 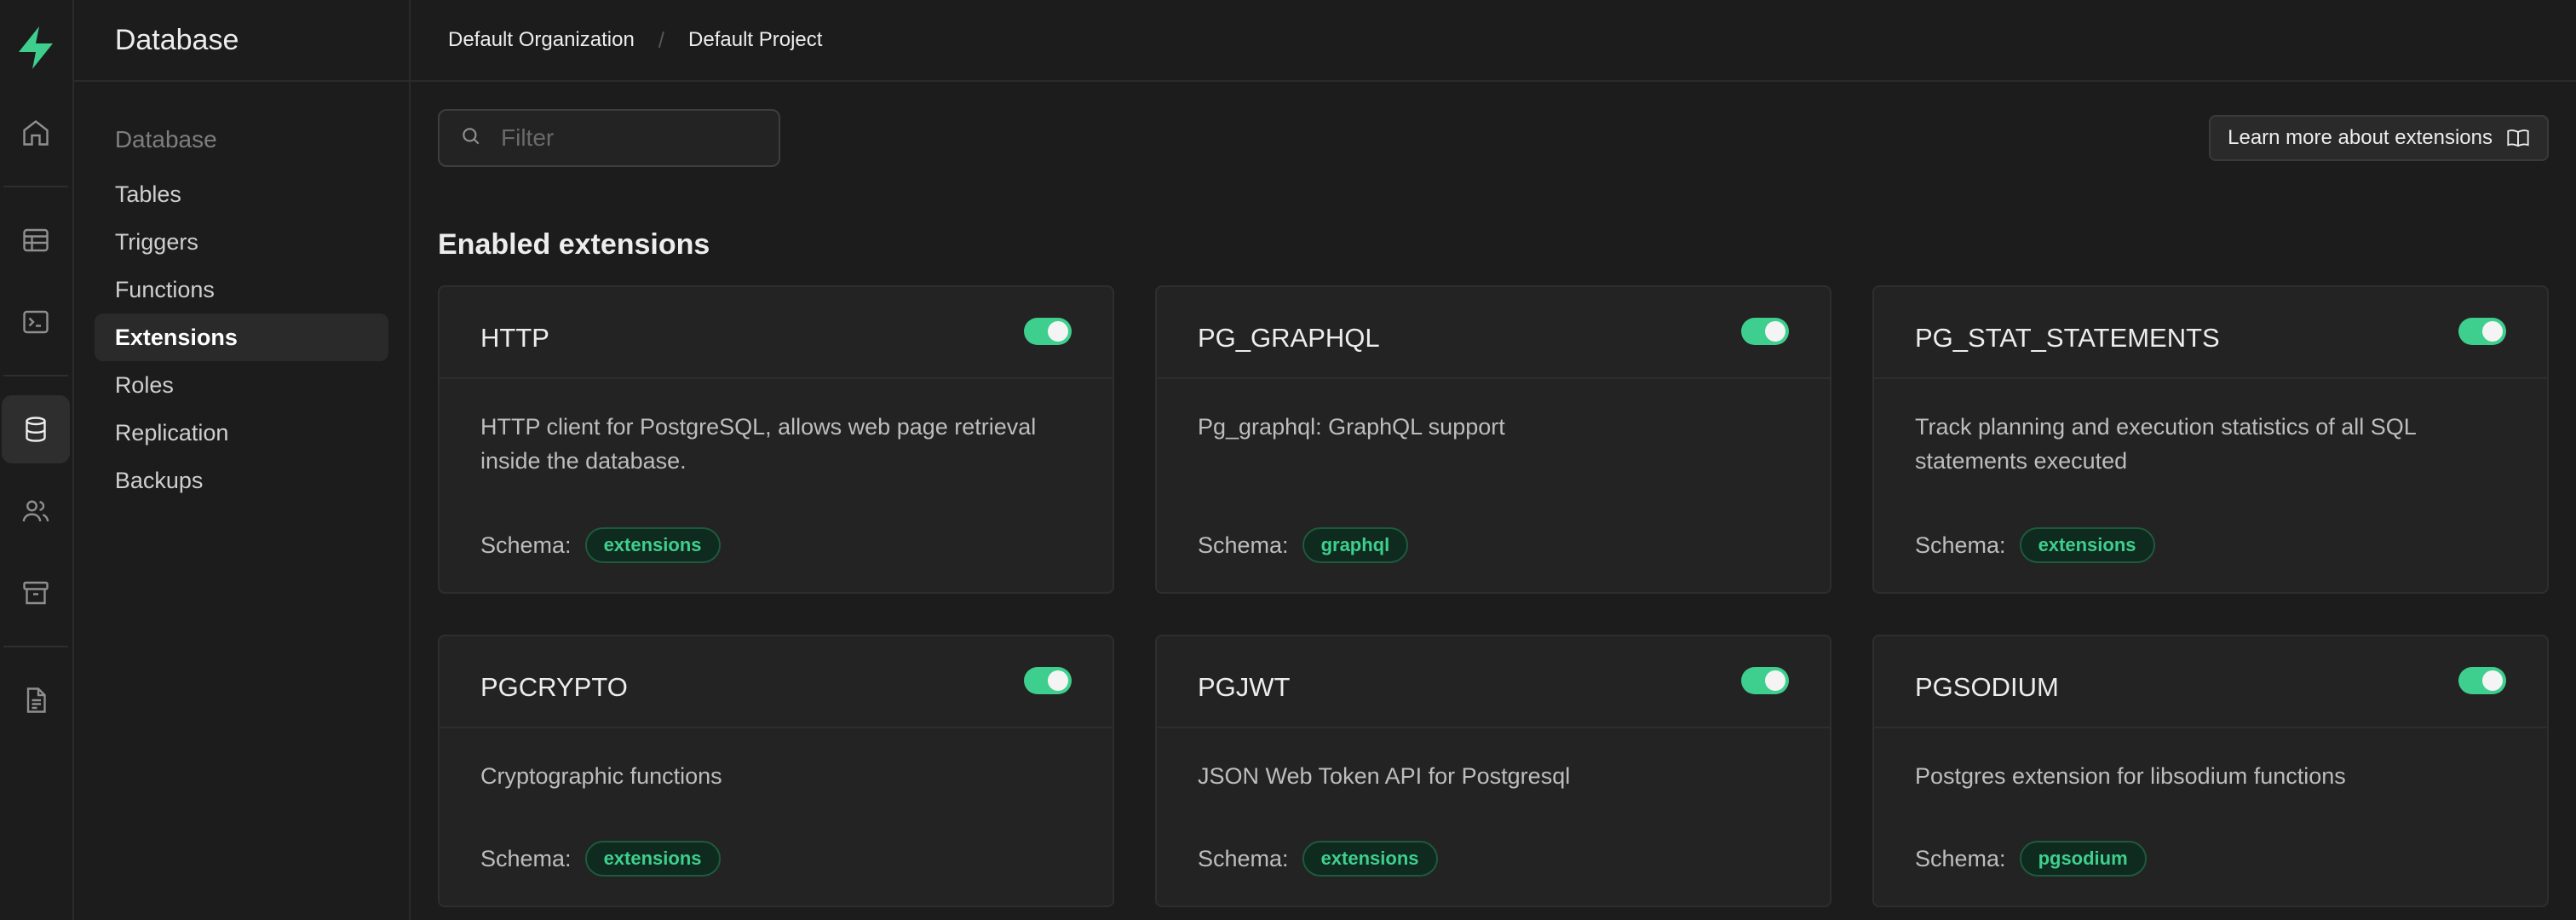 I want to click on users-icon, so click(x=36, y=511).